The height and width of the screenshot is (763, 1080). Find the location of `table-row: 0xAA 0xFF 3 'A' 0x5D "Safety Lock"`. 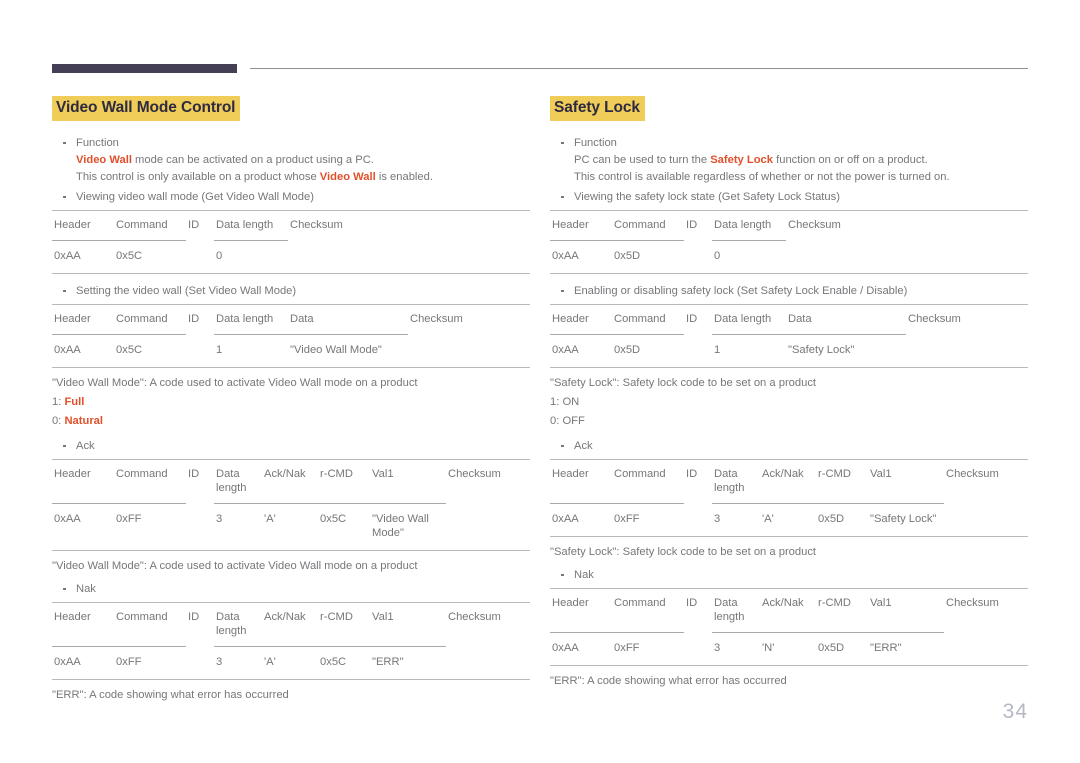

table-row: 0xAA 0xFF 3 'A' 0x5D "Safety Lock" is located at coordinates (789, 519).